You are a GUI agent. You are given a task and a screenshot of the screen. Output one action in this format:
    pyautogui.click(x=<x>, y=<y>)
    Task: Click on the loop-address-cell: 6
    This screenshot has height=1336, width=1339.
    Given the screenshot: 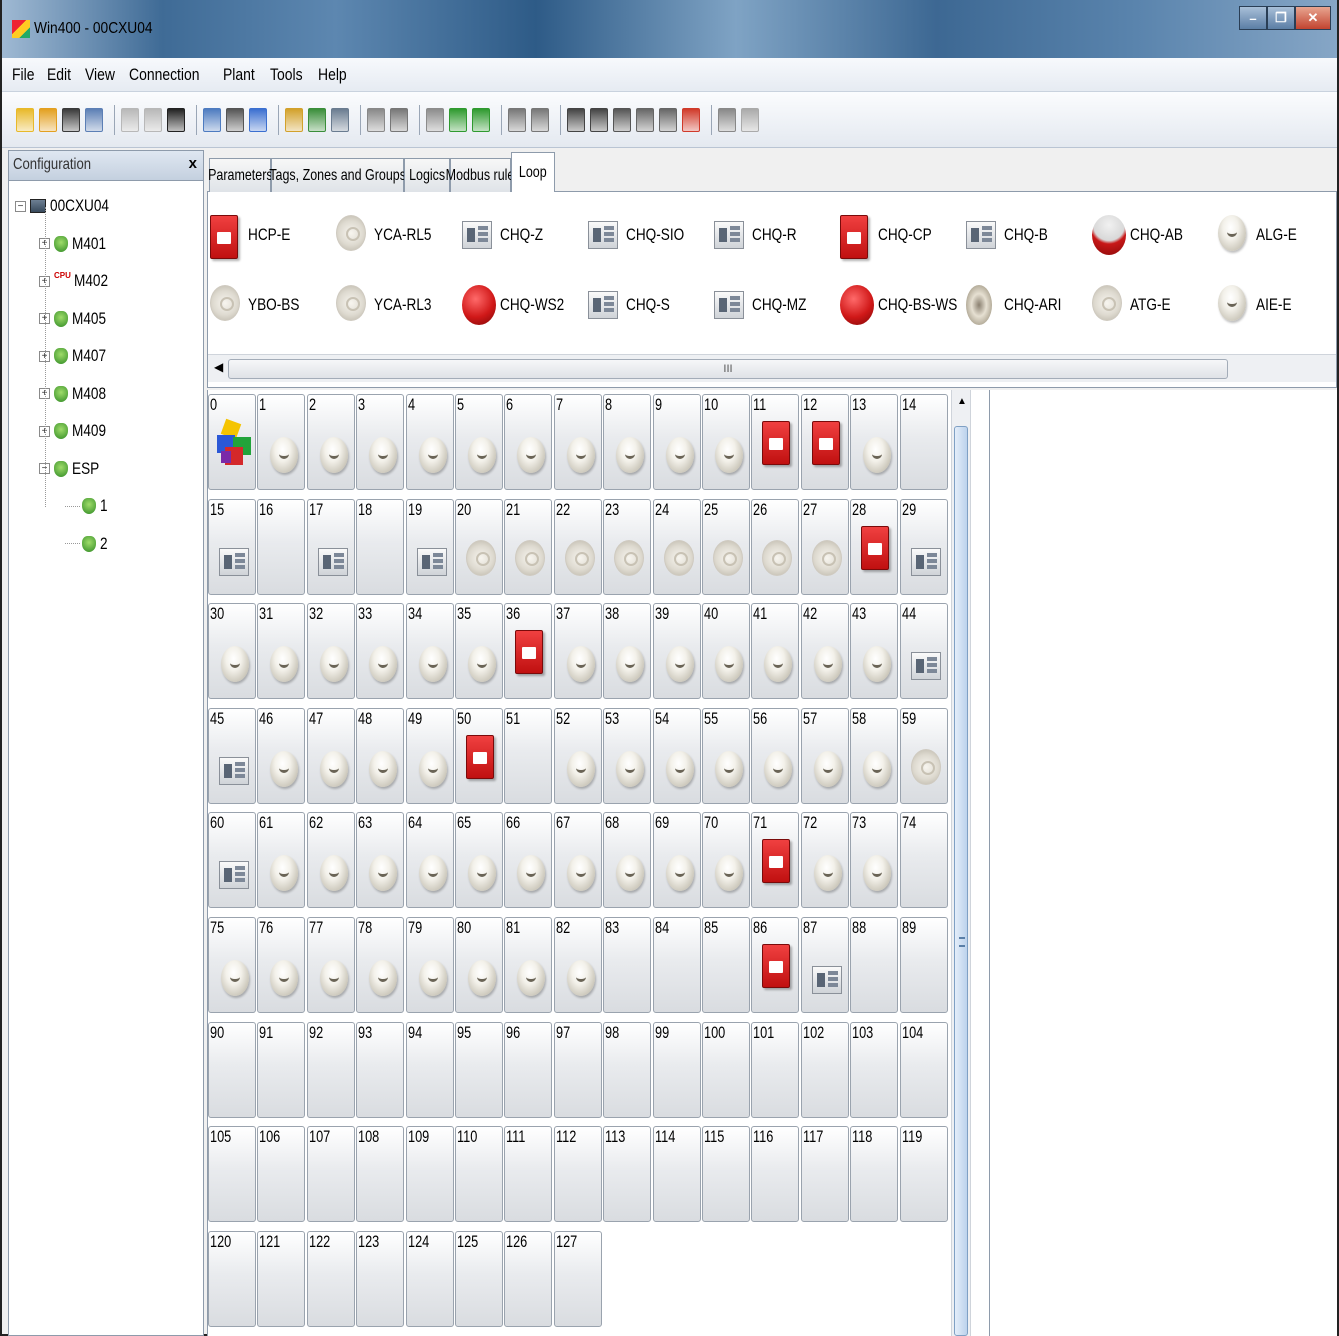 What is the action you would take?
    pyautogui.click(x=528, y=442)
    